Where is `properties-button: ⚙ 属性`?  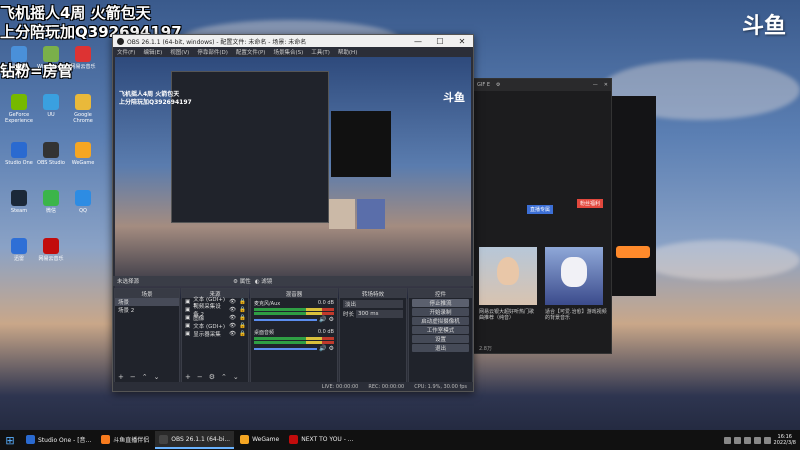
properties-button: ⚙ 属性 is located at coordinates (242, 281).